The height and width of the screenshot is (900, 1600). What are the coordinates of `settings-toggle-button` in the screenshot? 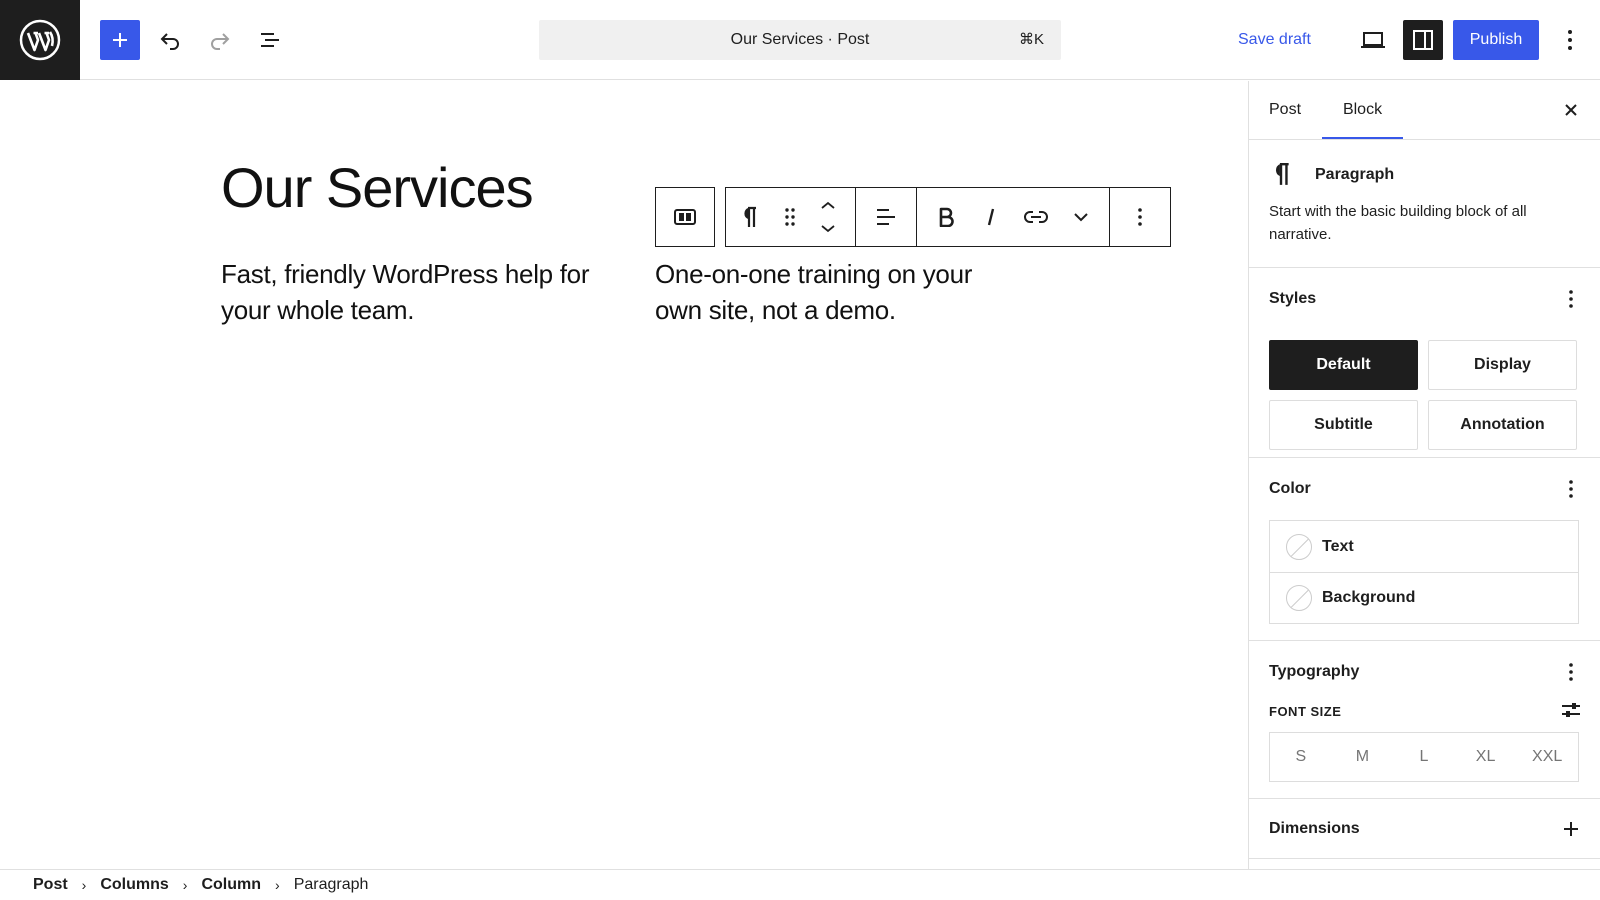 It's located at (1423, 40).